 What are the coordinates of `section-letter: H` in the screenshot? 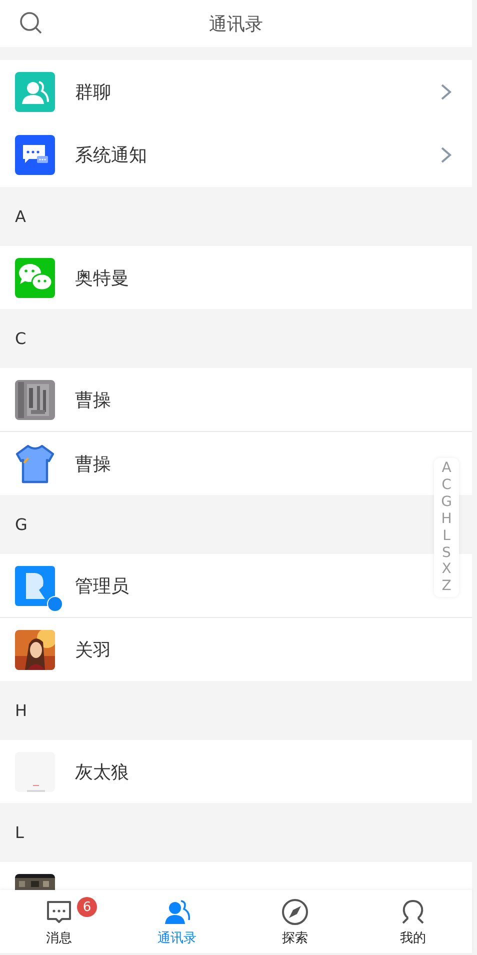 It's located at (21, 710).